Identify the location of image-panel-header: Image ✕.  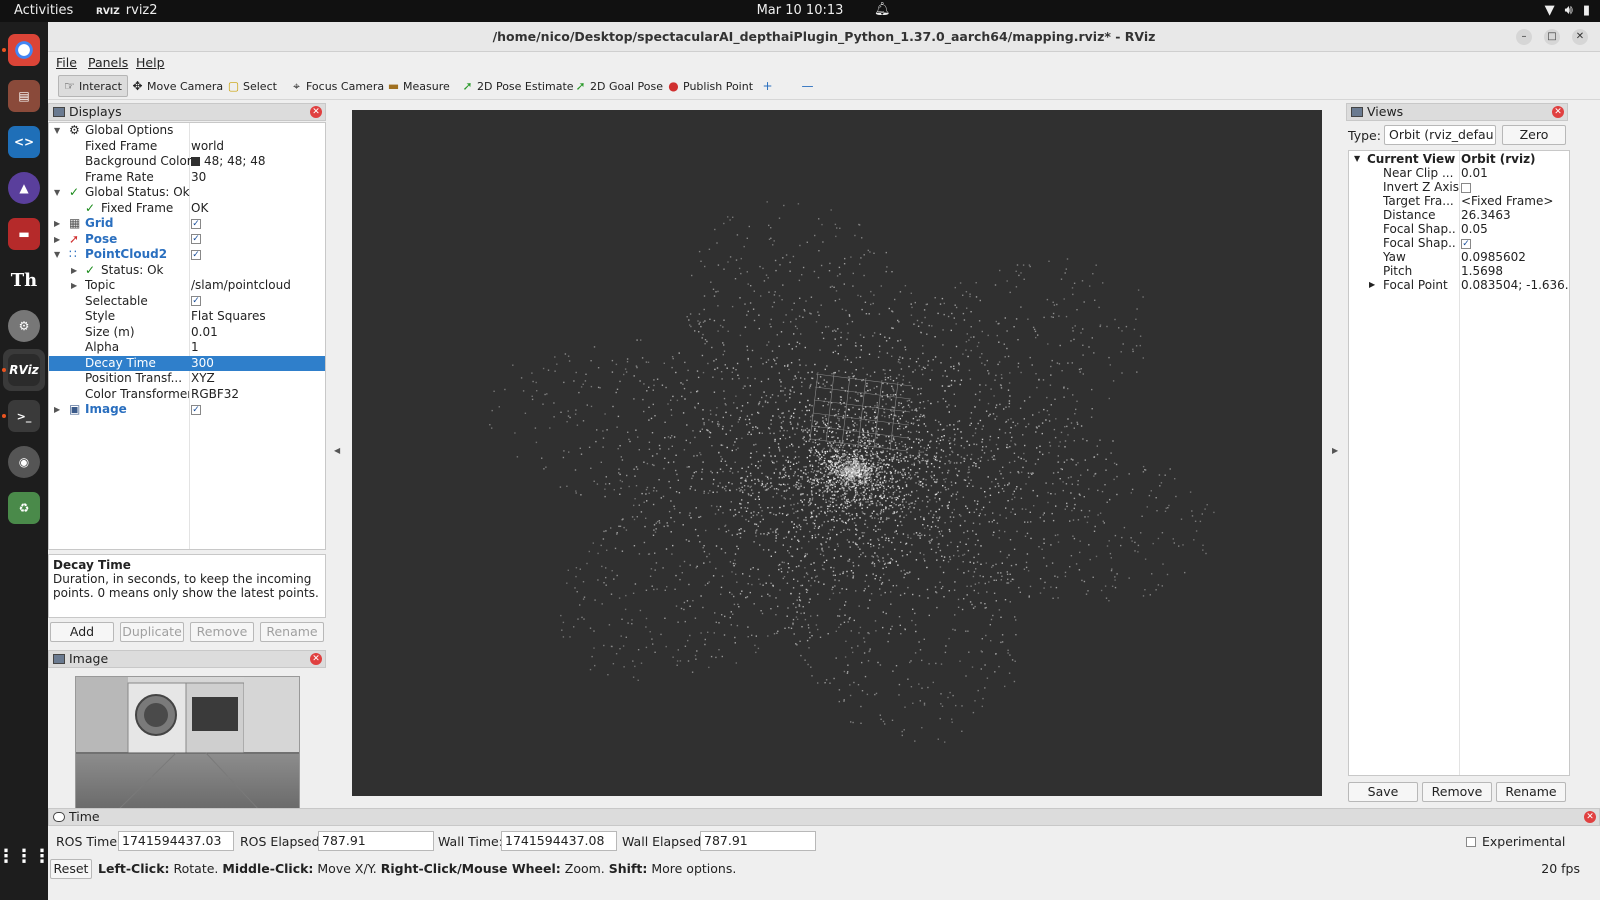
(187, 659).